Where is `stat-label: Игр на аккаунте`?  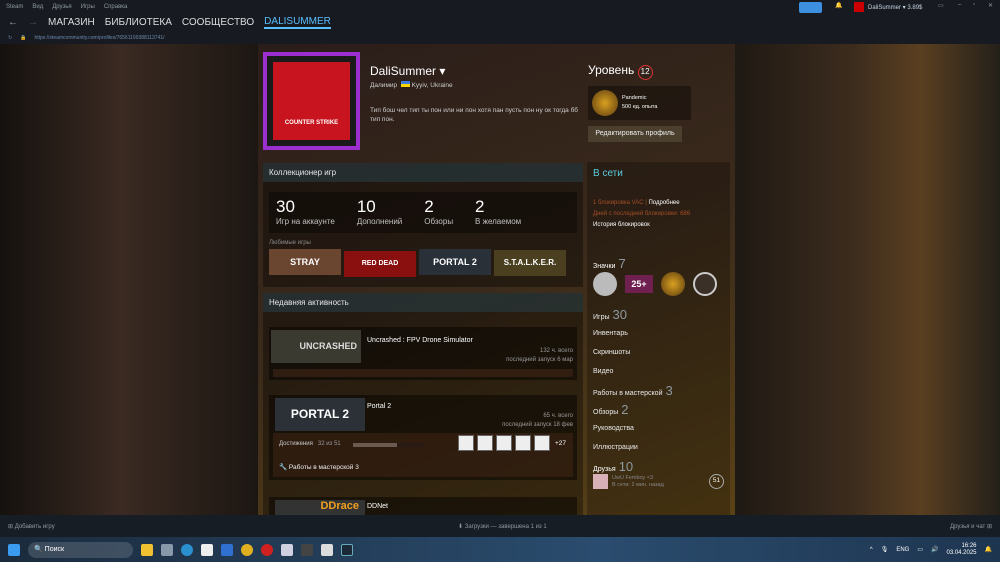 stat-label: Игр на аккаунте is located at coordinates (305, 221).